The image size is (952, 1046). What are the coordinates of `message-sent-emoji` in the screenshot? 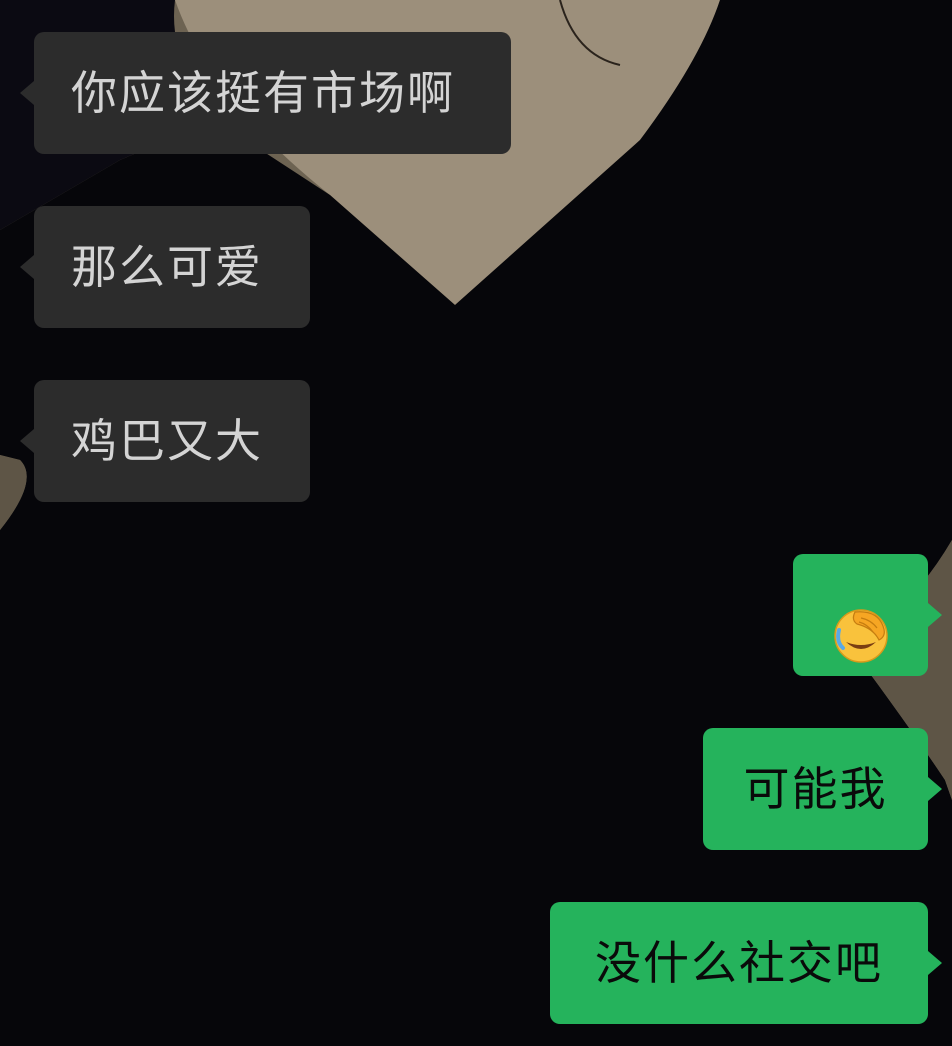 It's located at (867, 615).